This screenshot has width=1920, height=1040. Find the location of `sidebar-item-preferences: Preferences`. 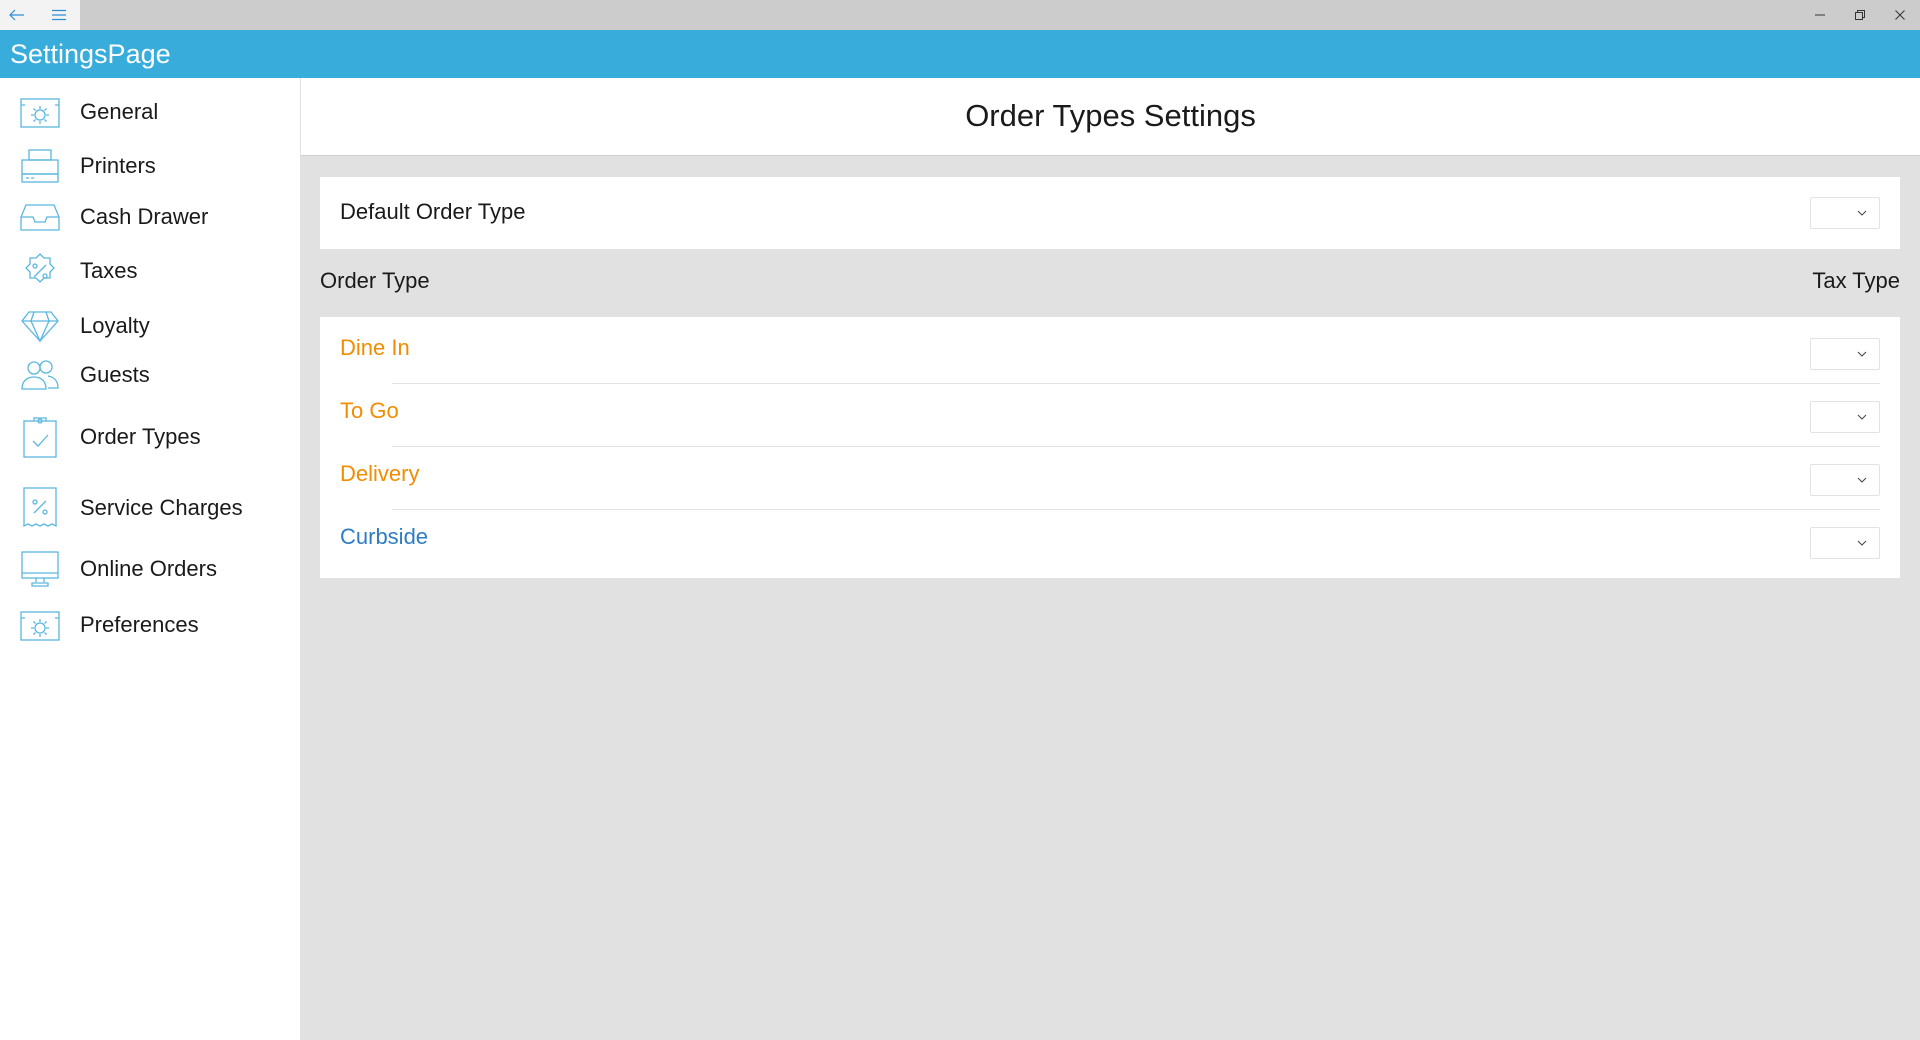

sidebar-item-preferences: Preferences is located at coordinates (150, 625).